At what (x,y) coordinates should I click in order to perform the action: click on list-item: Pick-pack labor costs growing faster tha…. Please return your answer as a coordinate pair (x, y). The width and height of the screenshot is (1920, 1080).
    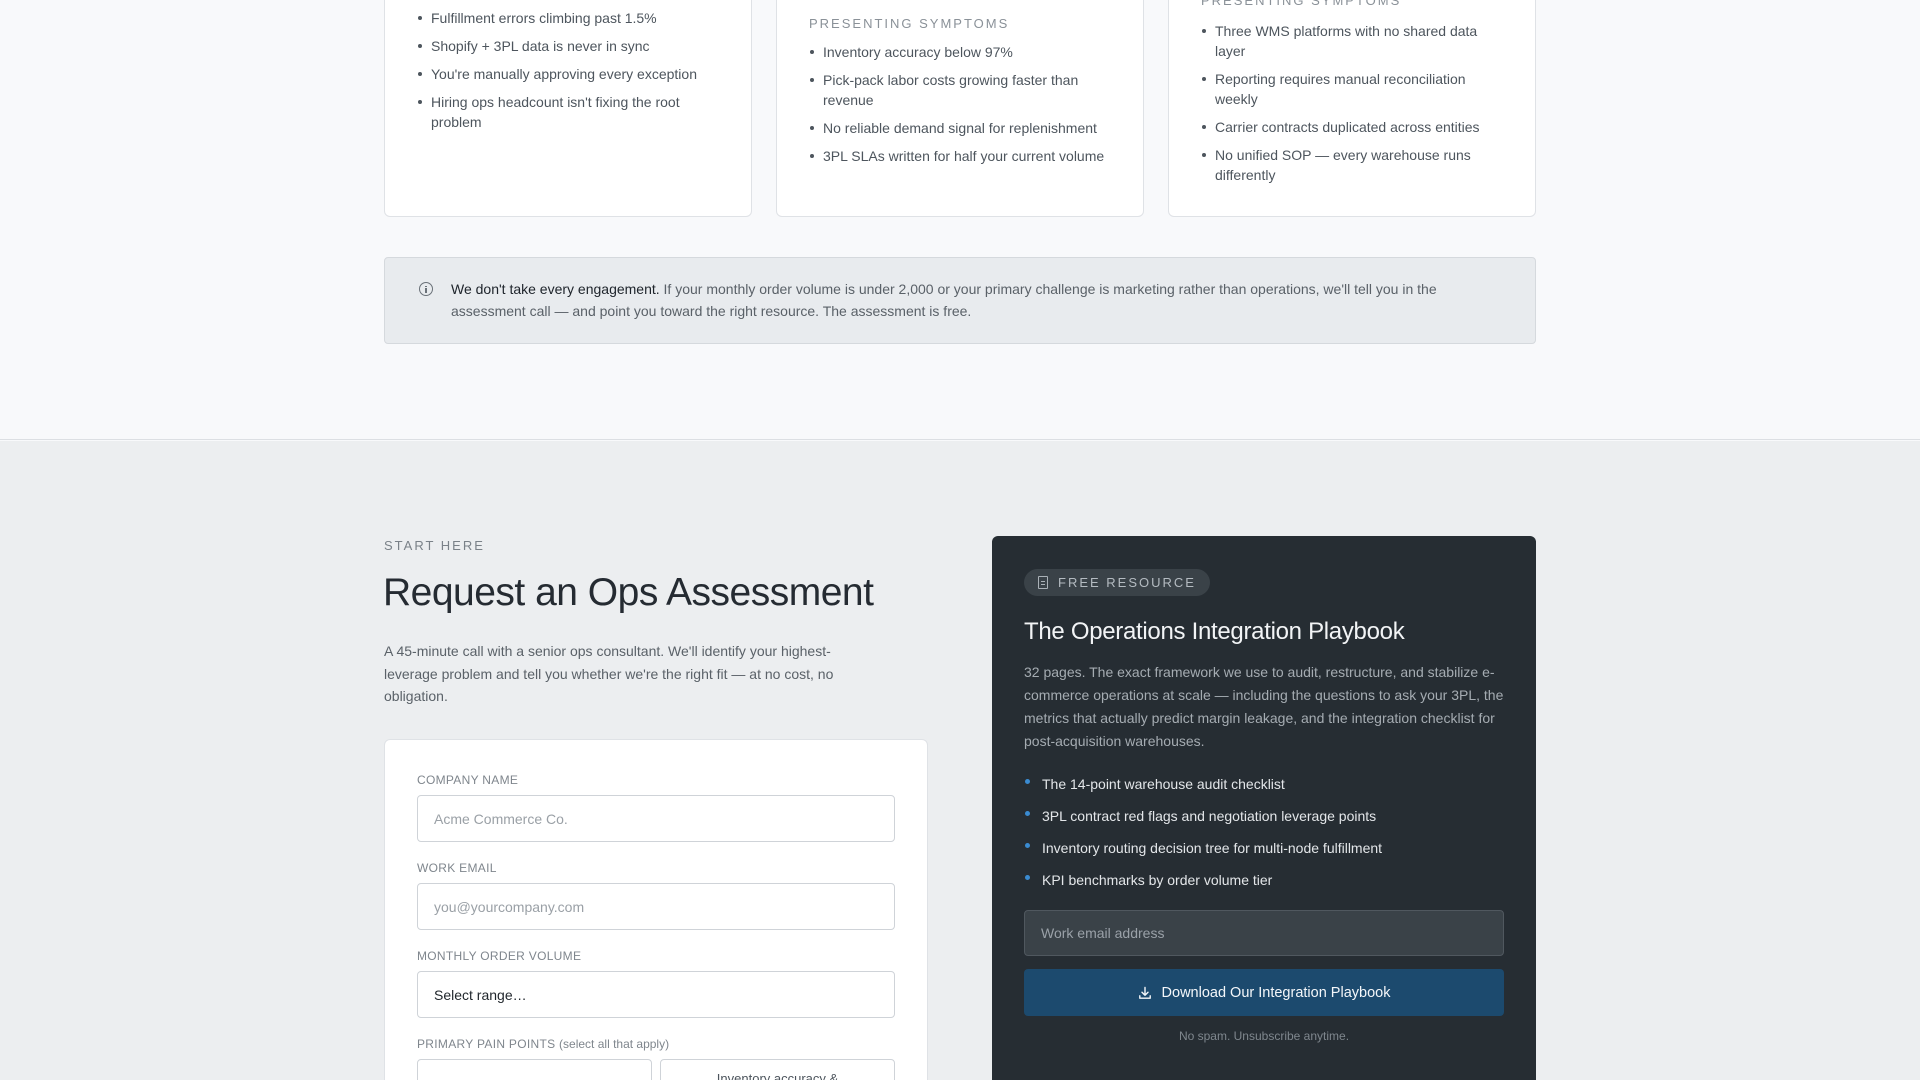
    Looking at the image, I should click on (964, 90).